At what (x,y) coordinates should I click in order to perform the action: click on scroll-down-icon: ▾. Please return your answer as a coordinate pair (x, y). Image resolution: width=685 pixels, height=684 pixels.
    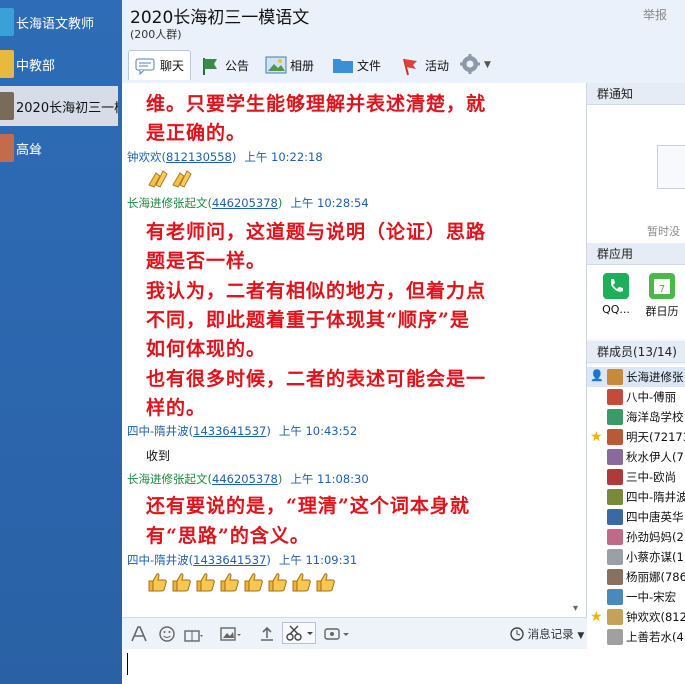
    Looking at the image, I should click on (575, 608).